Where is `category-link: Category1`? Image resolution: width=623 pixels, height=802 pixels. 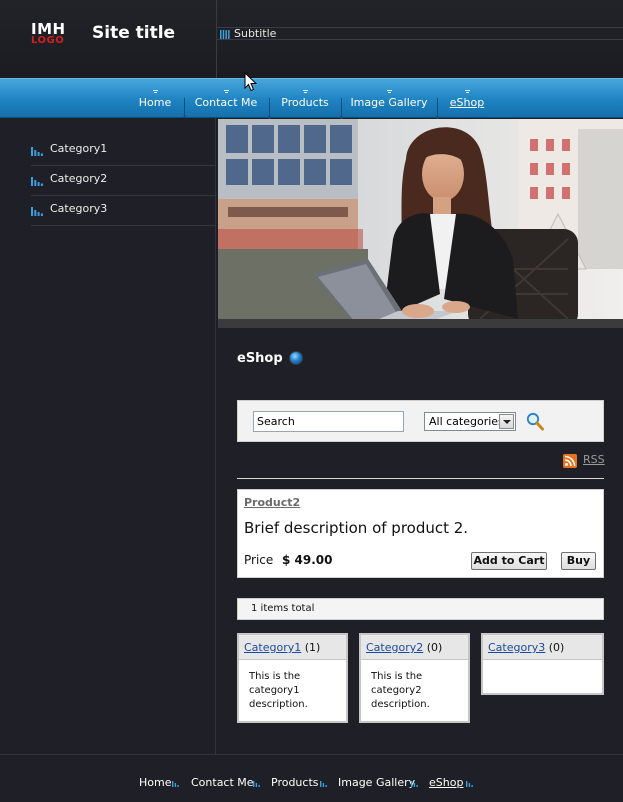
category-link: Category1 is located at coordinates (272, 647).